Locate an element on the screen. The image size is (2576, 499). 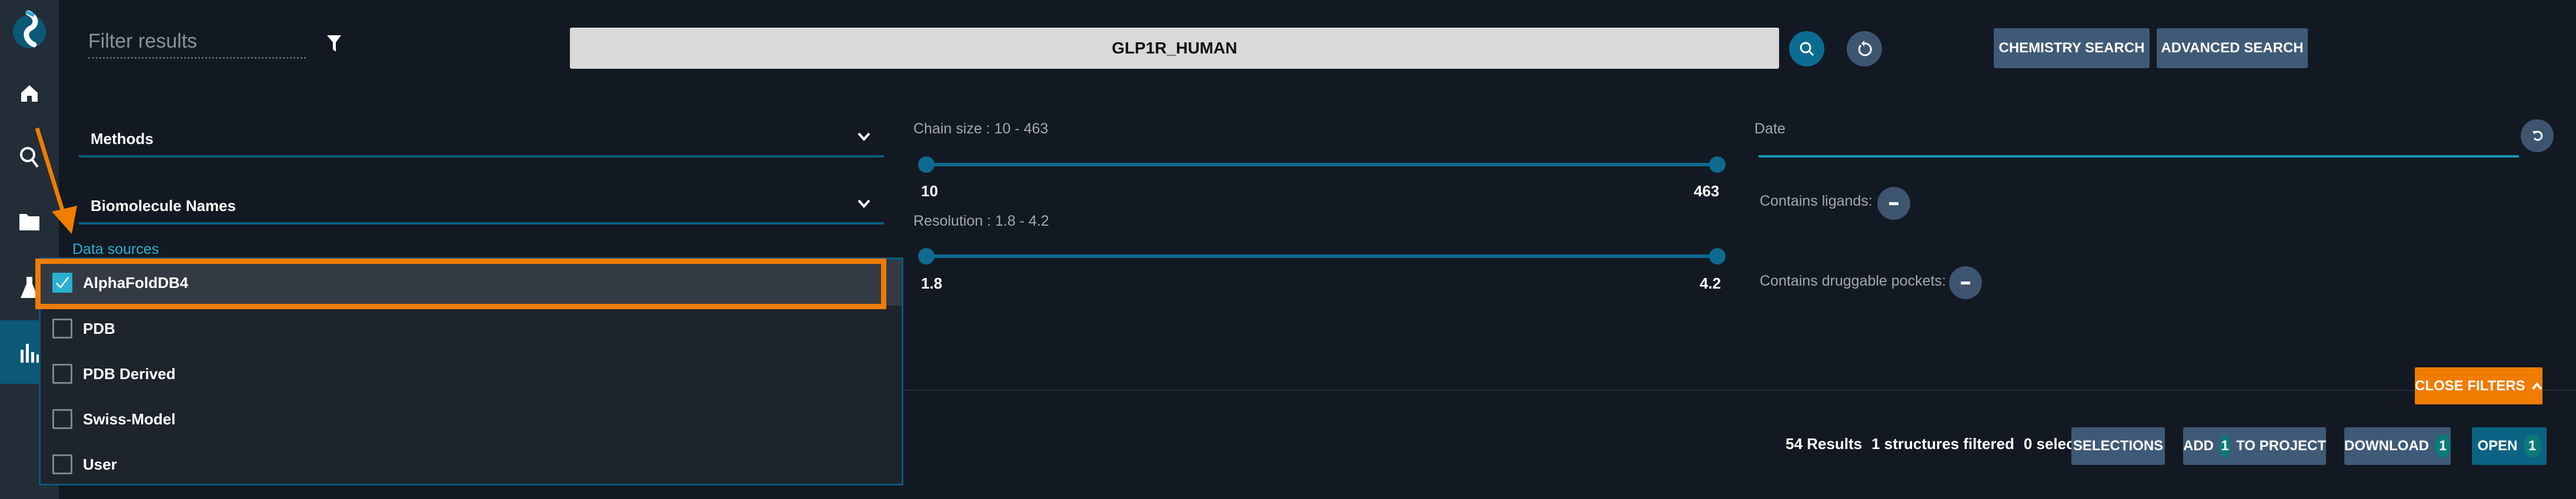
download-button: DOWNLOAD 1 is located at coordinates (2397, 446).